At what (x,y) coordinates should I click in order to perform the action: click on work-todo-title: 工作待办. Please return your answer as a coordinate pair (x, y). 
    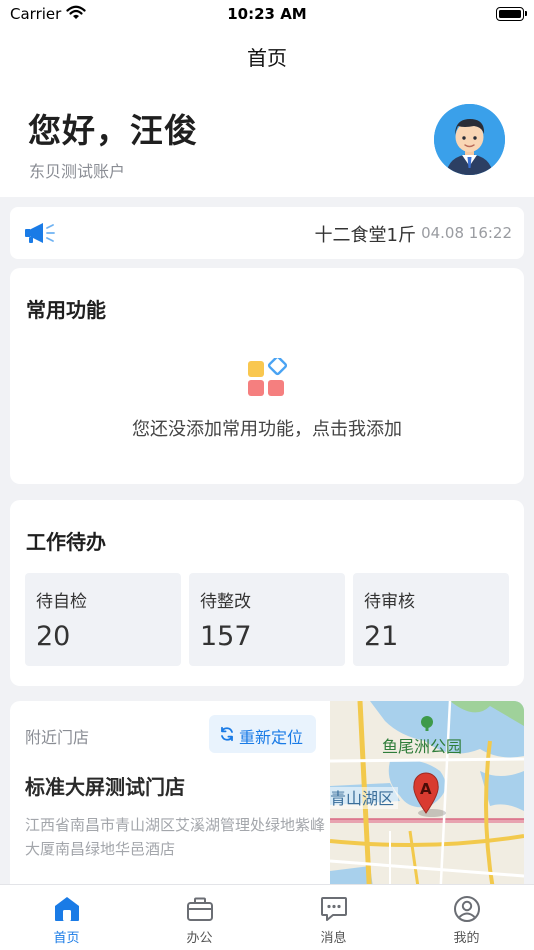
    Looking at the image, I should click on (66, 542).